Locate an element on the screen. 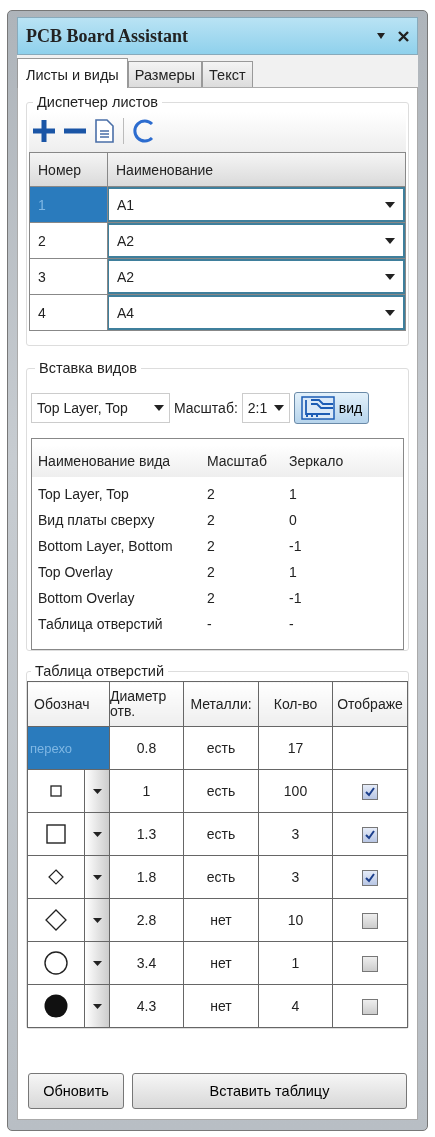  insert-table-button: Вставить таблицу is located at coordinates (269, 1091).